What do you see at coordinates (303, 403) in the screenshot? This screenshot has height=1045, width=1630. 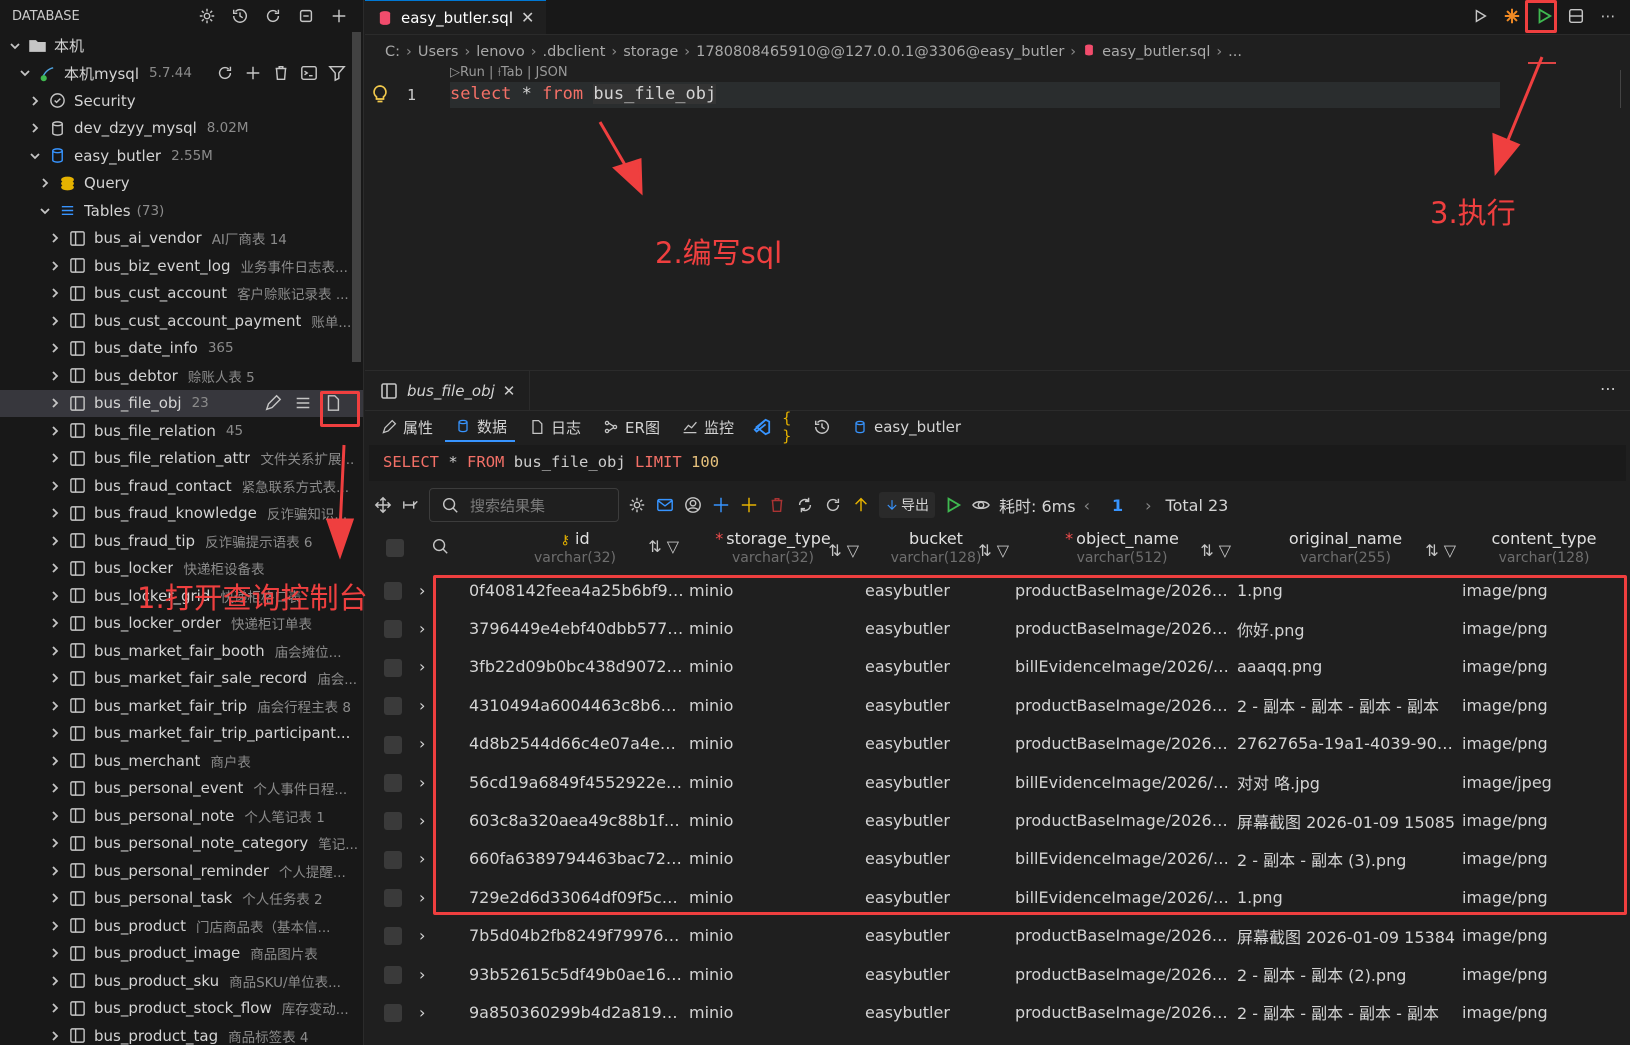 I see `list-icon` at bounding box center [303, 403].